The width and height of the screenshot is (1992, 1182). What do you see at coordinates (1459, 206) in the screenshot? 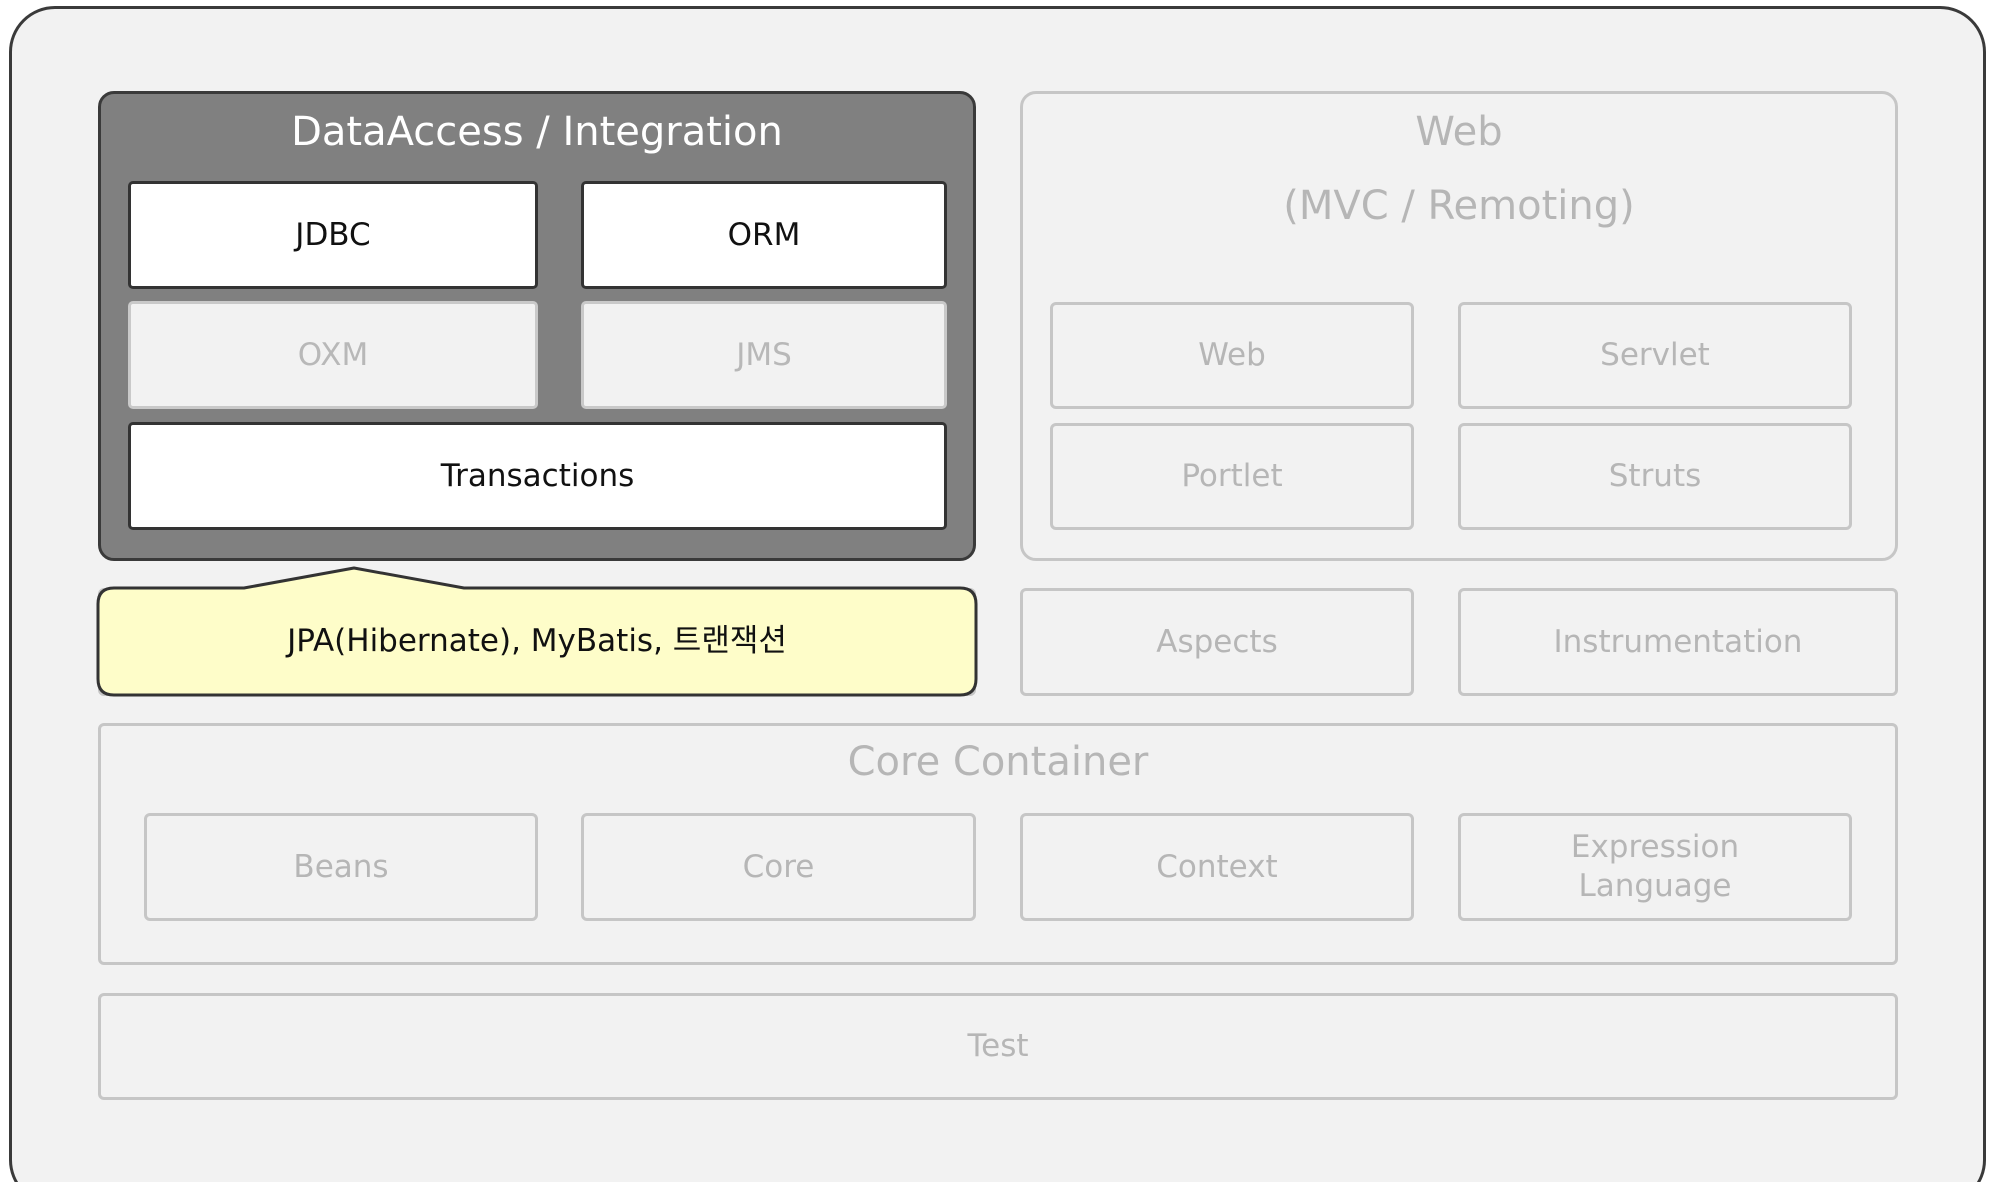
I see `web-subtitle-line: (MVC / Remoting)` at bounding box center [1459, 206].